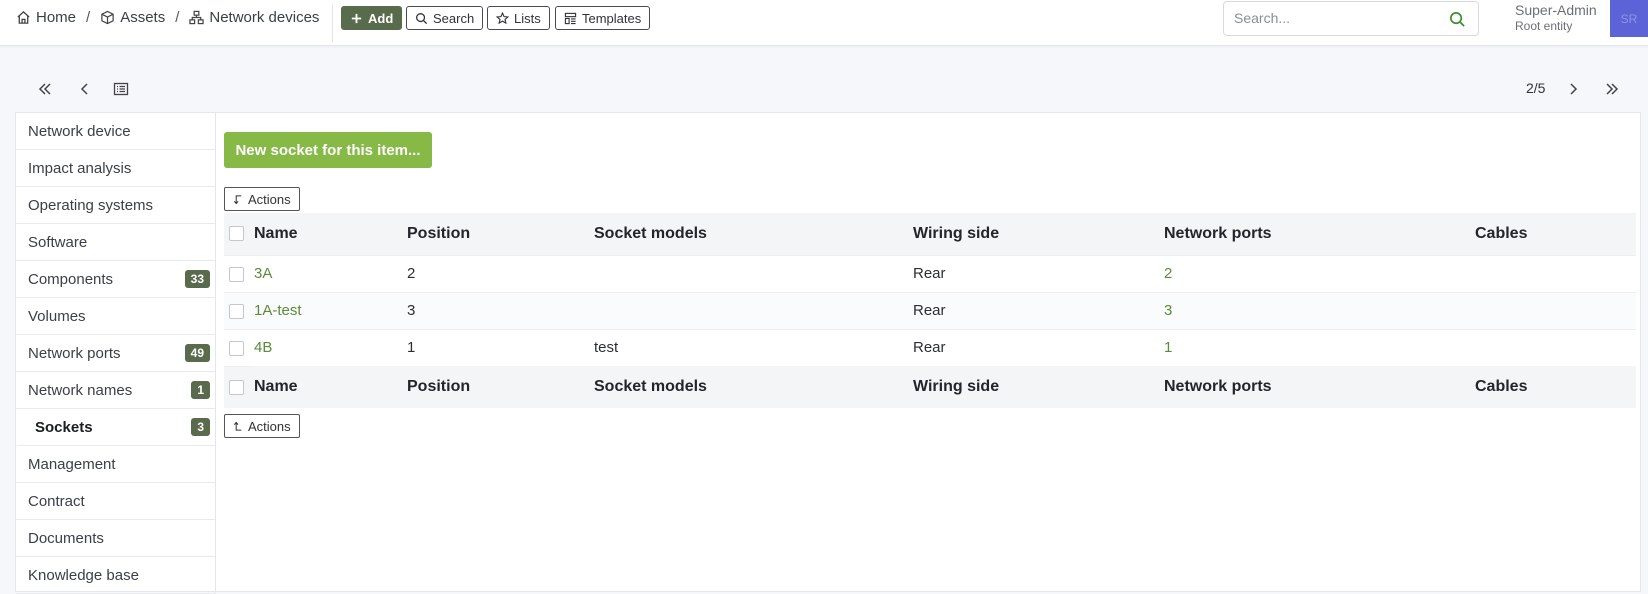 The height and width of the screenshot is (594, 1648). I want to click on tab-management: Management, so click(115, 464).